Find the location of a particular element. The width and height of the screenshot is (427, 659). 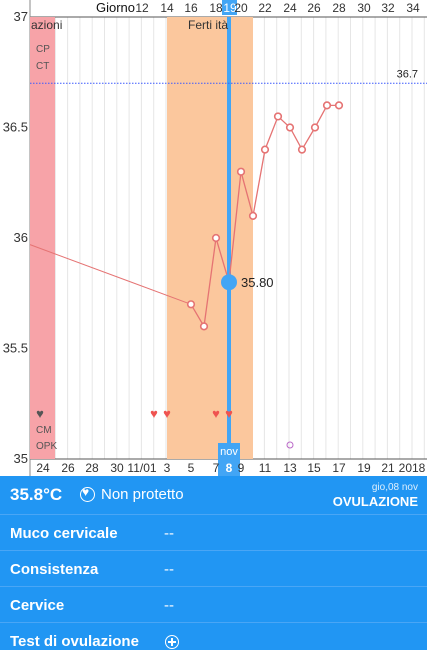

top-tick-label: 28 is located at coordinates (339, 8).